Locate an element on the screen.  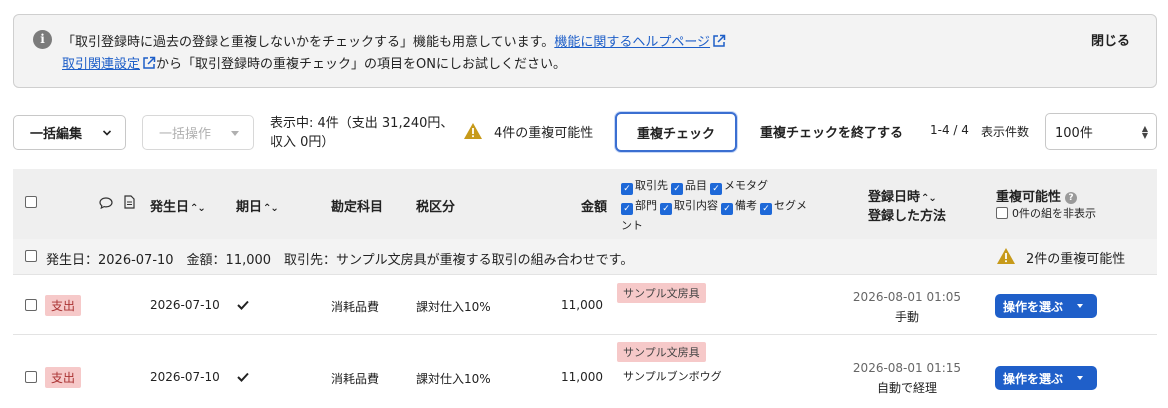
column-option-department: ✓ 部門 is located at coordinates (639, 206).